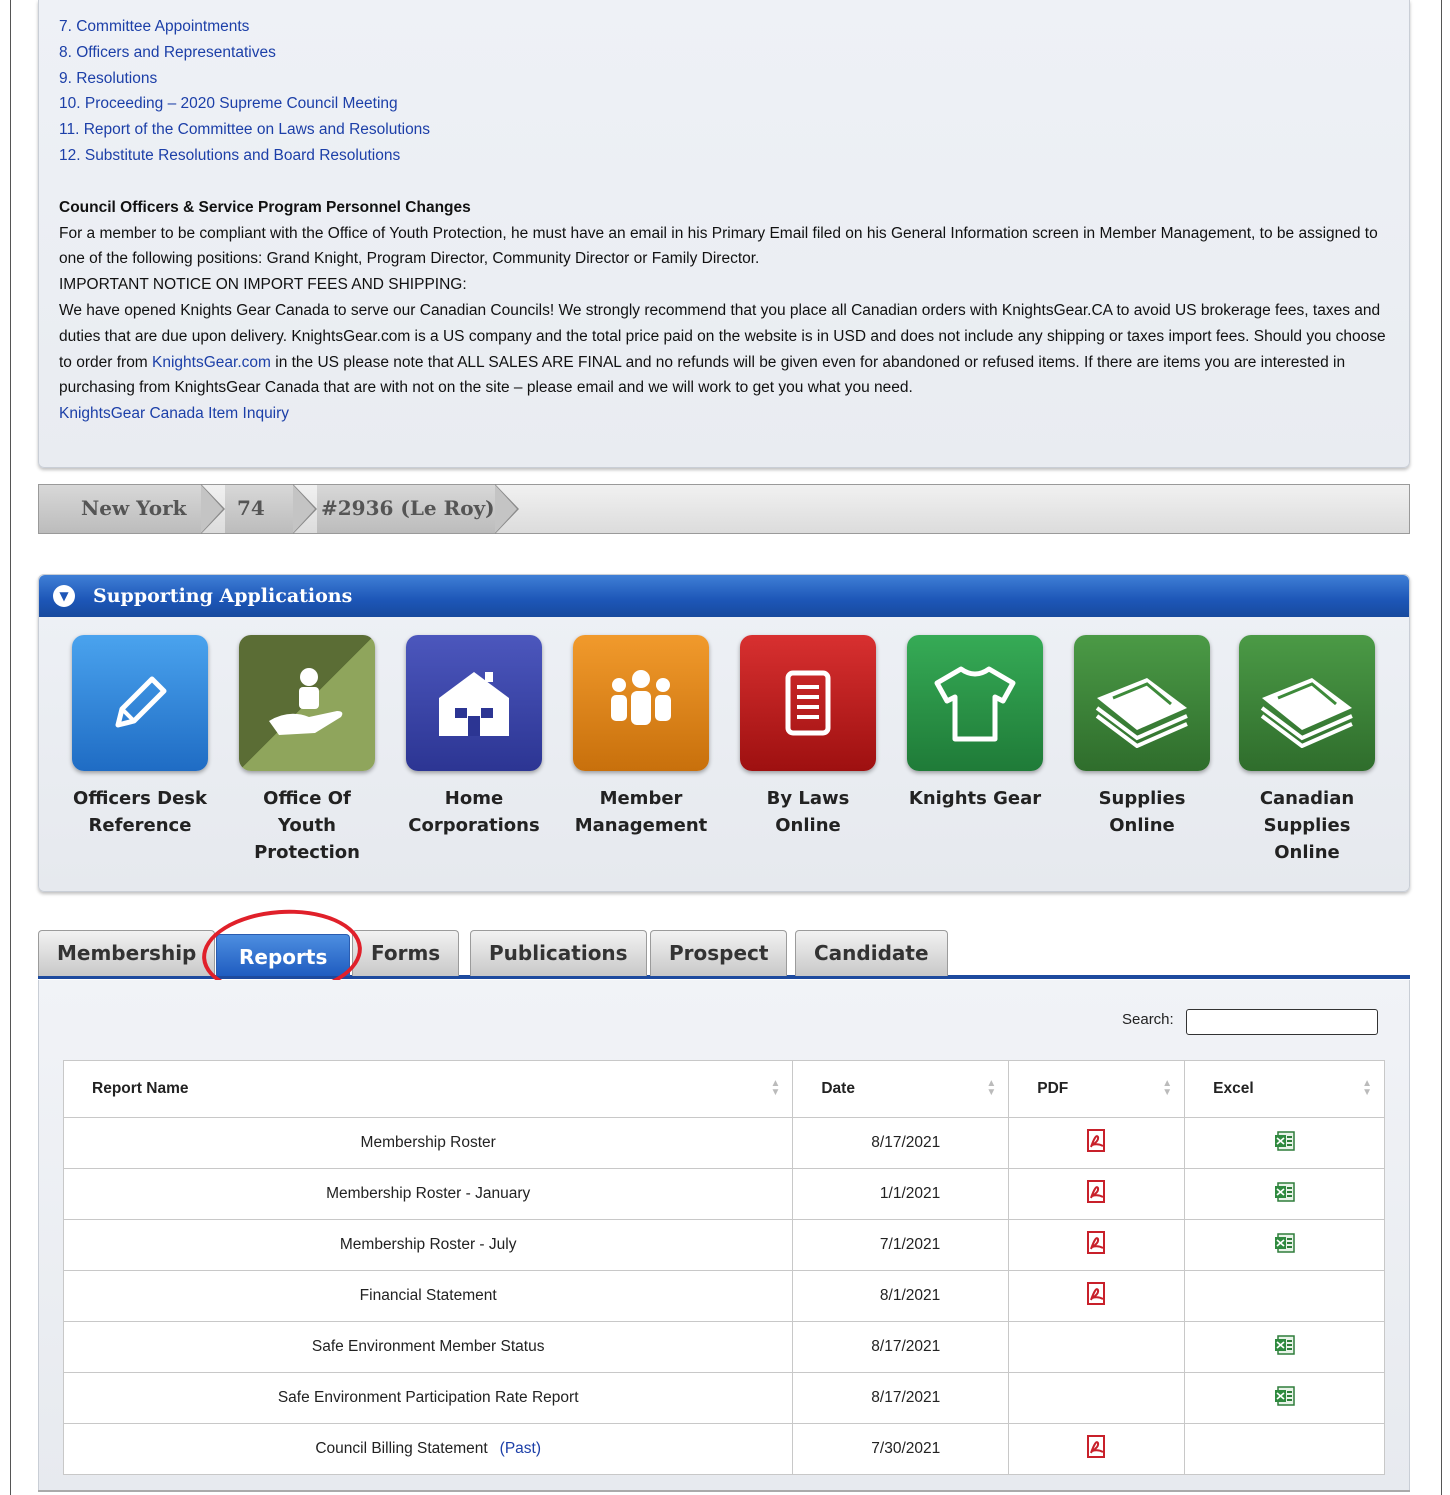 The image size is (1450, 1495). Describe the element at coordinates (1142, 737) in the screenshot. I see `app-supplies-online: Supplies Online` at that location.